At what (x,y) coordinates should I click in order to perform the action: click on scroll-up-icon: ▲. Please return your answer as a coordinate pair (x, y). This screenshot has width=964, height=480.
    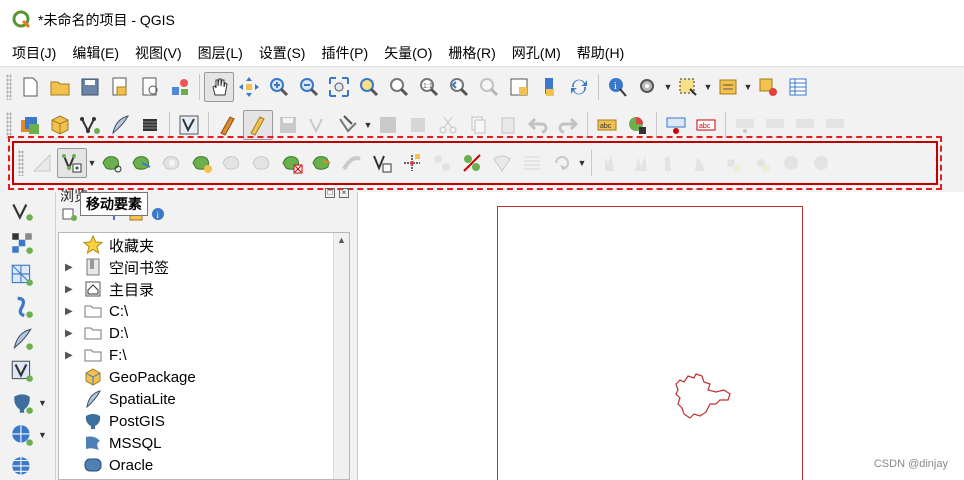
    Looking at the image, I should click on (341, 240).